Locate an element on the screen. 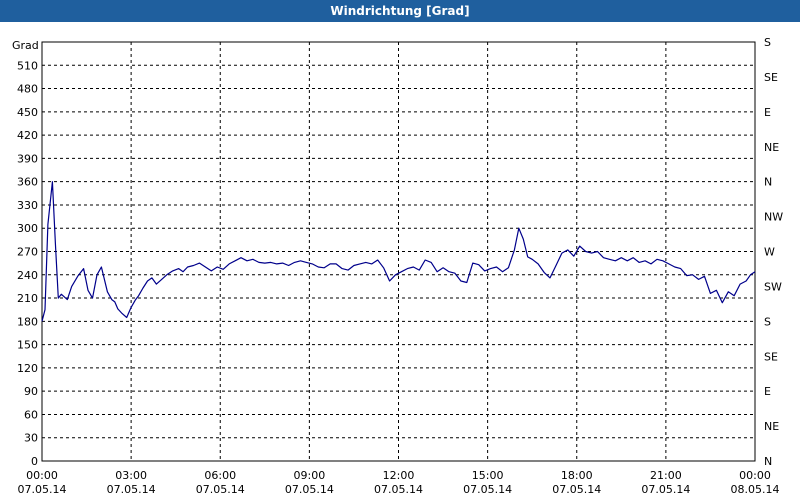 The height and width of the screenshot is (504, 800). x-tick-label-time: 21:00 is located at coordinates (666, 475).